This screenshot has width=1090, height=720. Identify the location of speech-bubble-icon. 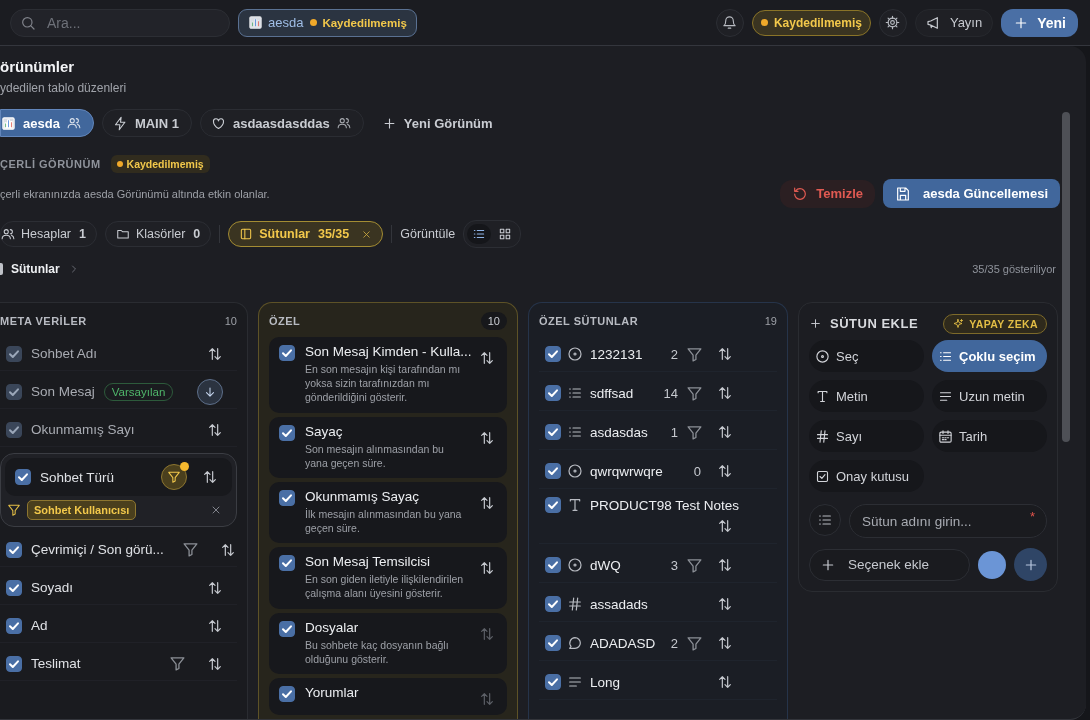
(575, 643).